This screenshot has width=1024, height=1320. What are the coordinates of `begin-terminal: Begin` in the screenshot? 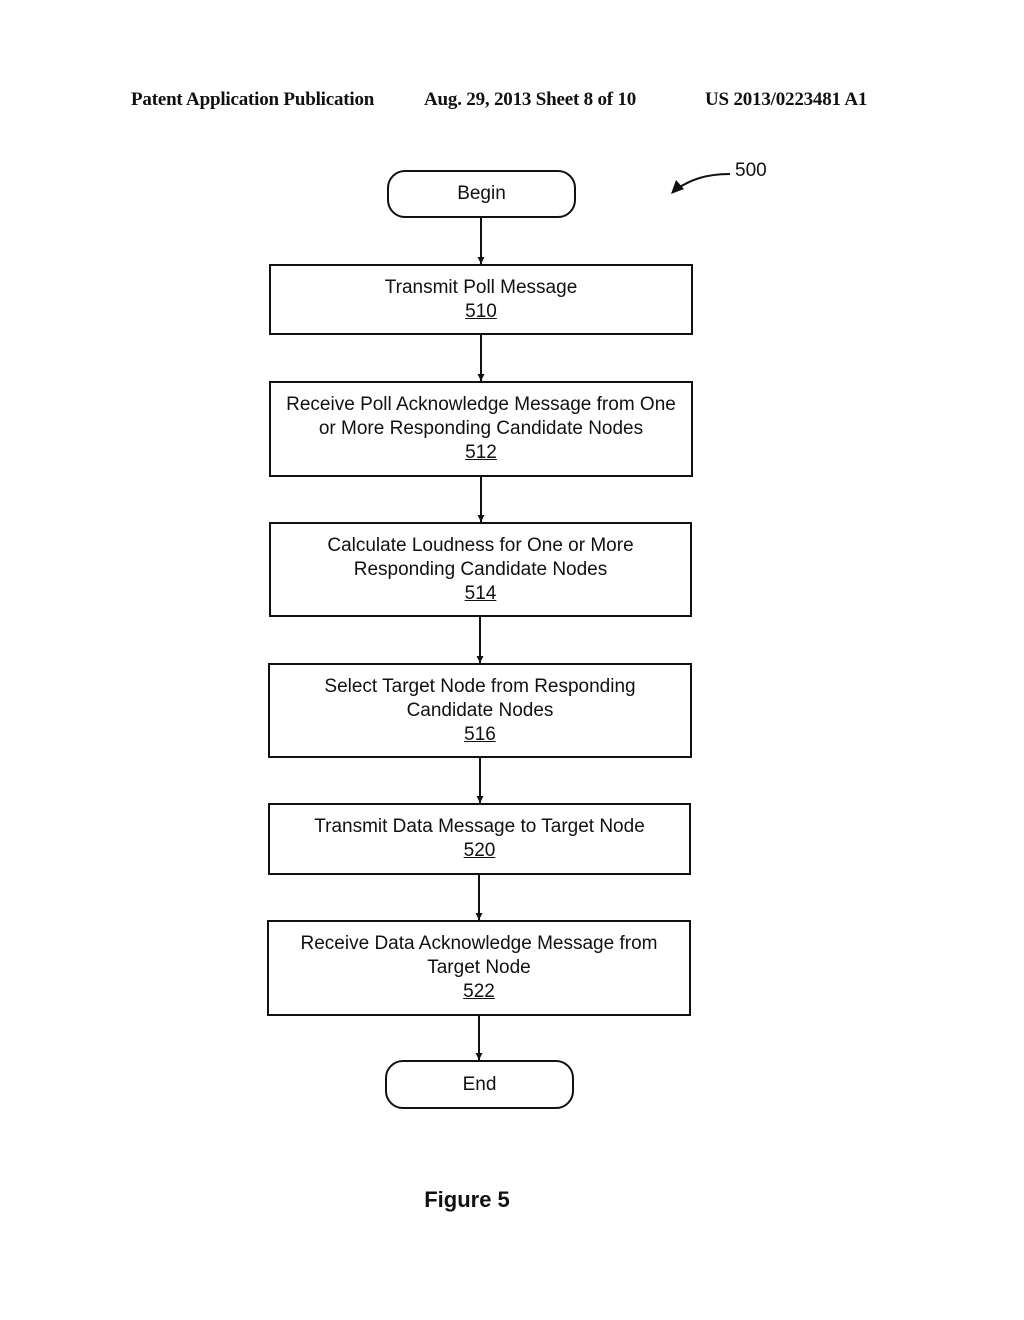 It's located at (481, 194).